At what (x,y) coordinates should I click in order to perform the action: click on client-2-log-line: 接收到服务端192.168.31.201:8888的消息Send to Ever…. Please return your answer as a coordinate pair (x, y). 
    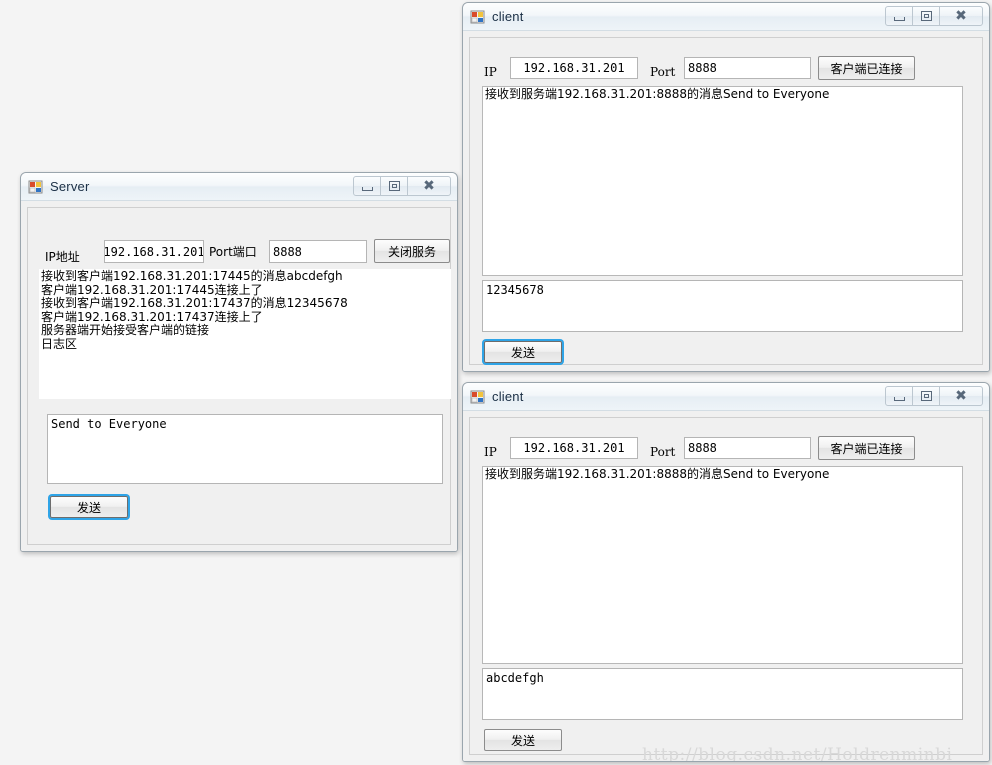
    Looking at the image, I should click on (657, 474).